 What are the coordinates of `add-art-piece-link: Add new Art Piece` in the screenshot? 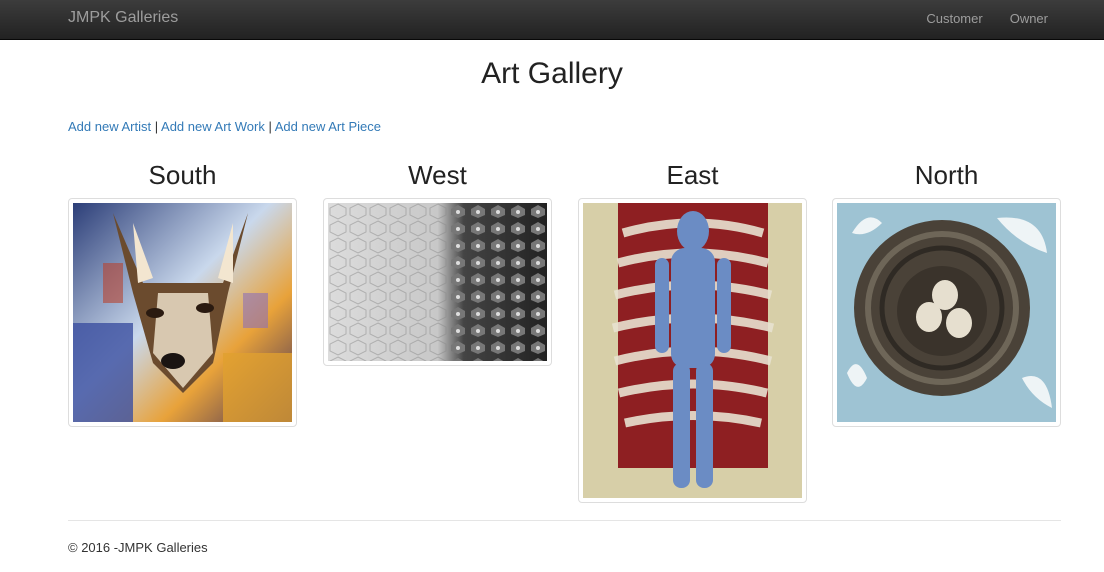 It's located at (328, 126).